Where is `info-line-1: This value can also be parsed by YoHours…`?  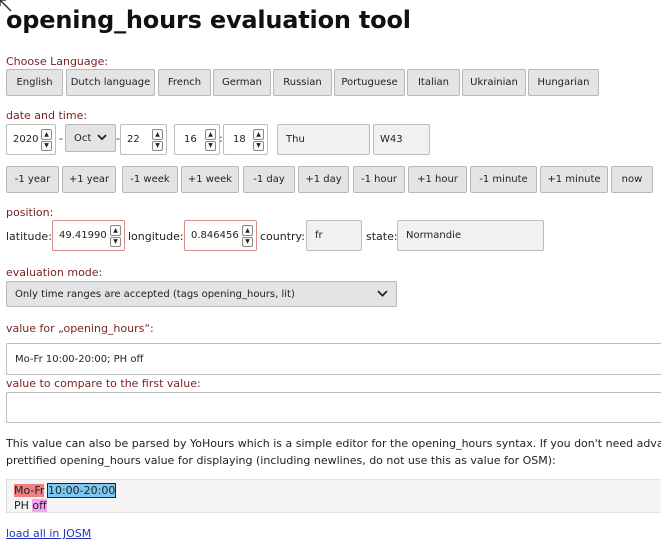 info-line-1: This value can also be parsed by YoHours… is located at coordinates (333, 443).